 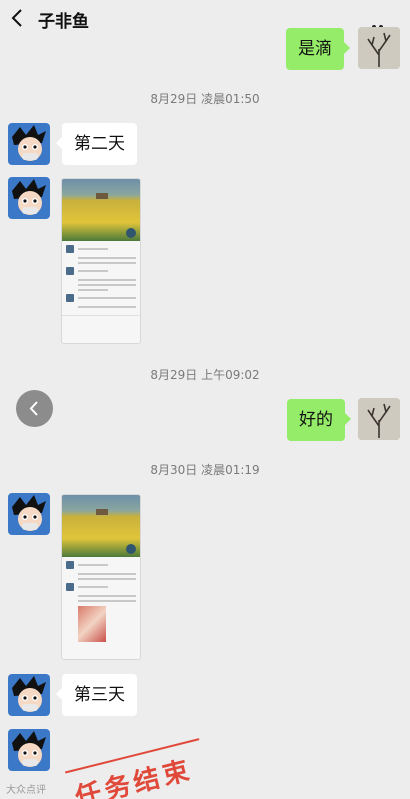 I want to click on task-complete-stamp: 任务结束, so click(x=138, y=766).